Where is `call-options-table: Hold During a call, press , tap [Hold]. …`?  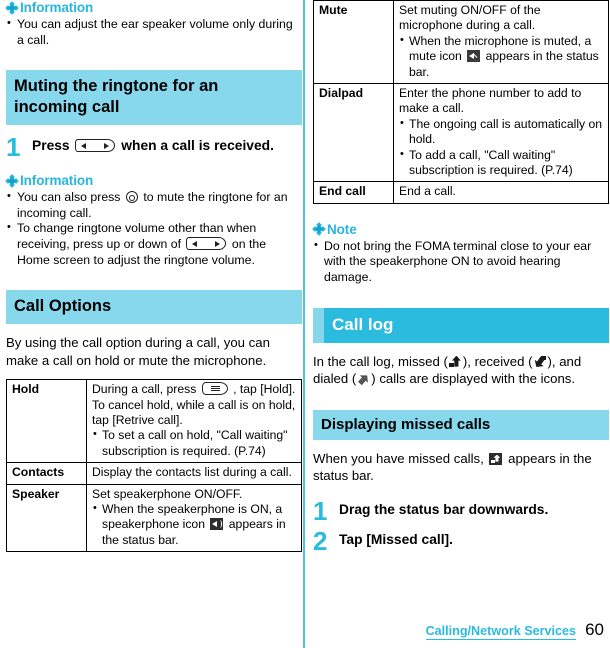
call-options-table: Hold During a call, press , tap [Hold]. … is located at coordinates (154, 466).